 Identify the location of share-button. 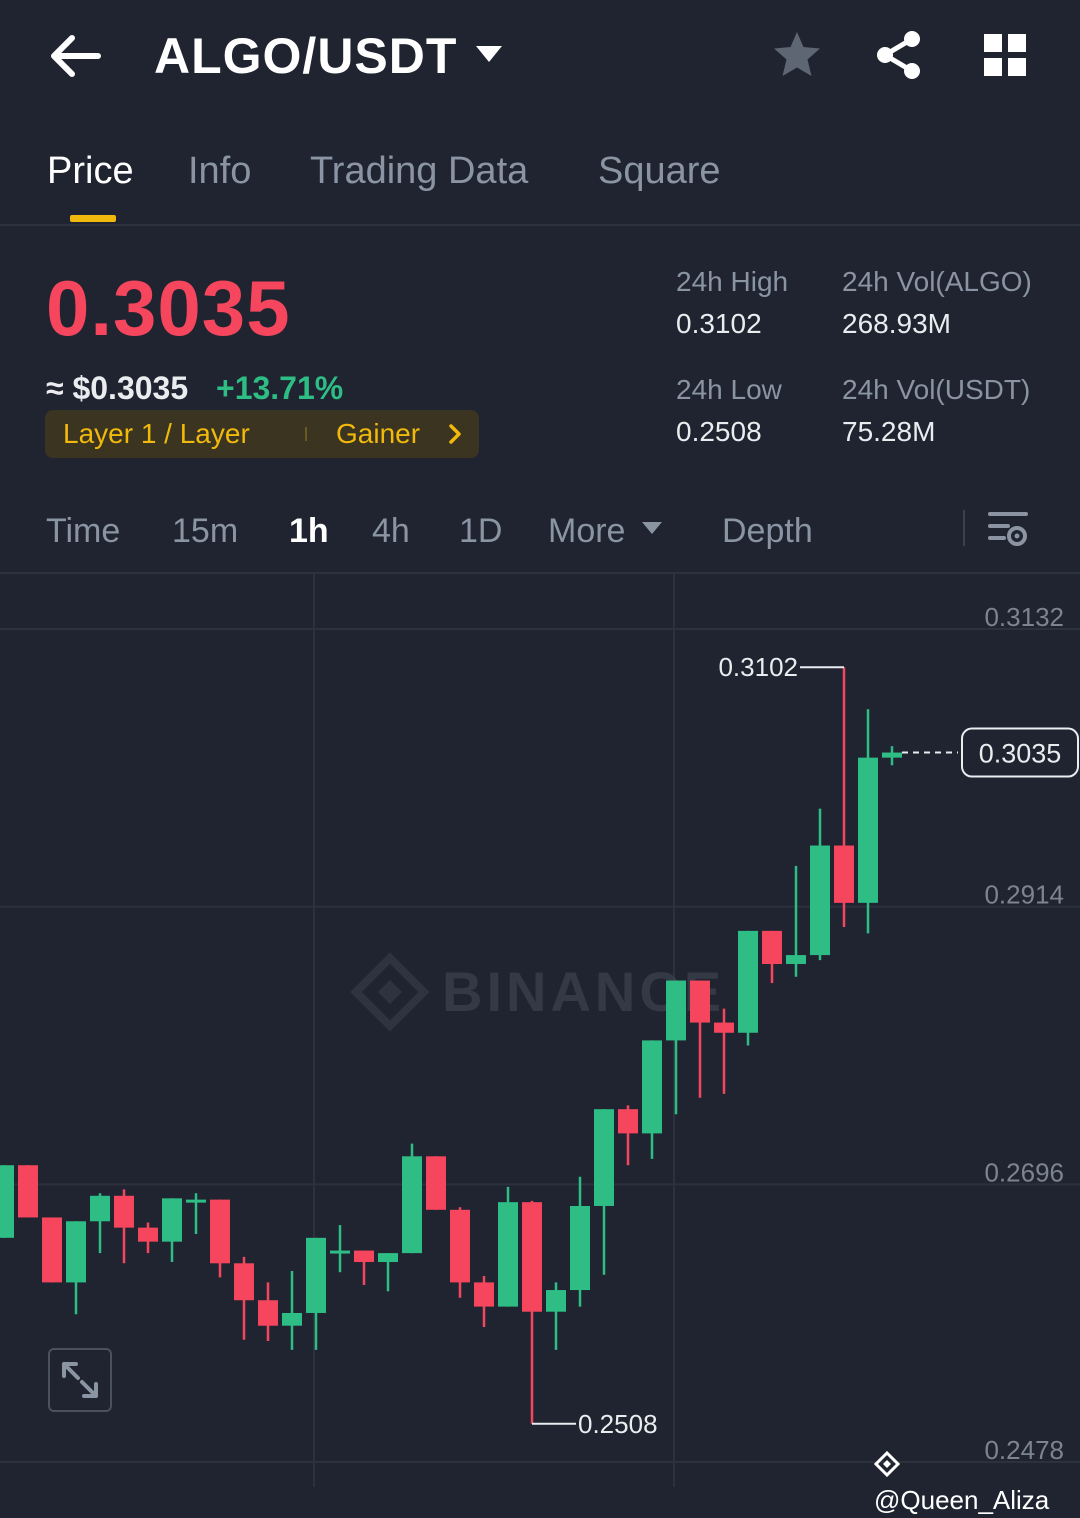
(899, 55).